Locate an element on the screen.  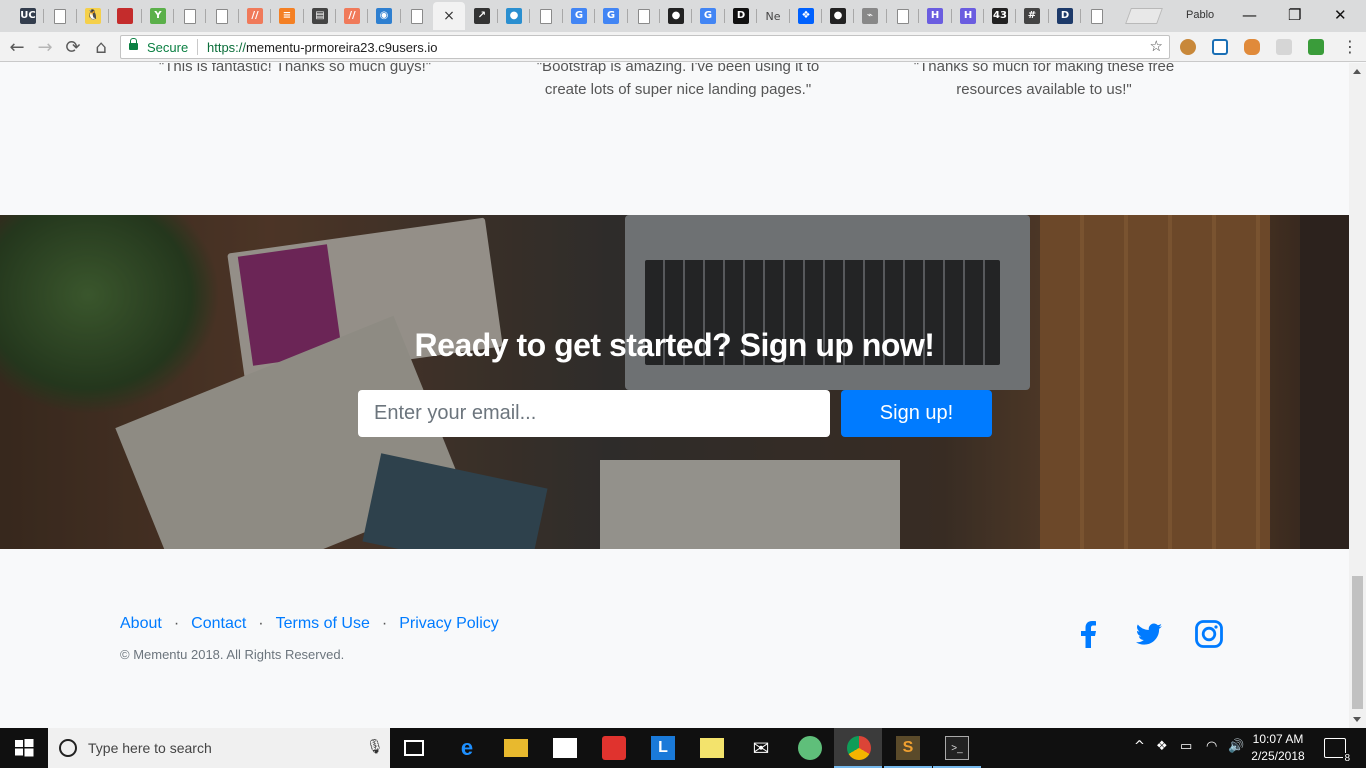
file-explorer-icon is located at coordinates (516, 748).